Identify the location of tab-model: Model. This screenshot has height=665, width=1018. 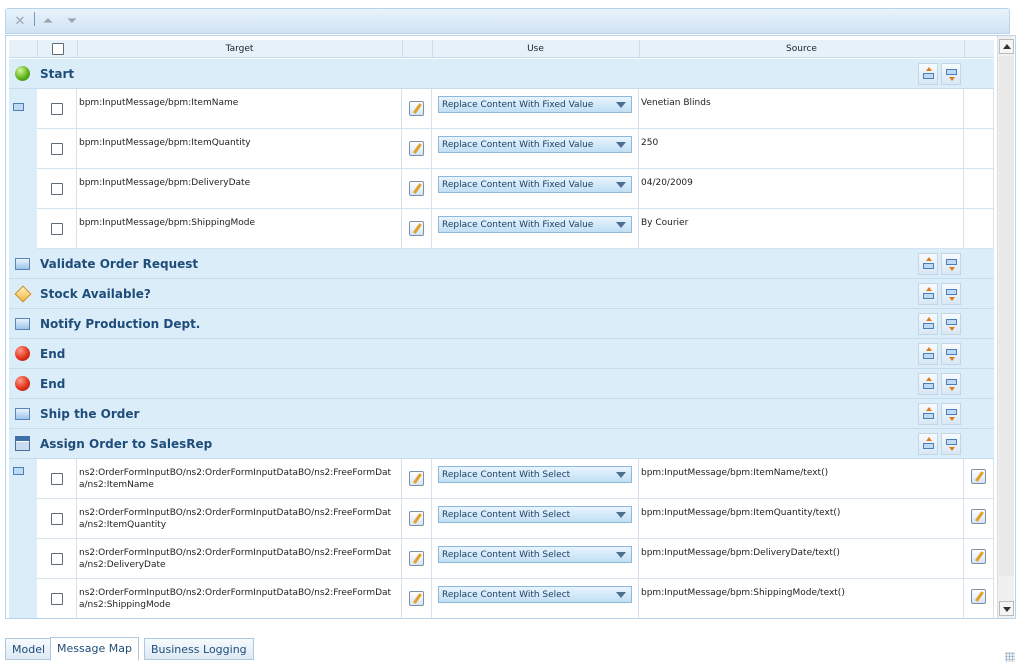
(29, 649).